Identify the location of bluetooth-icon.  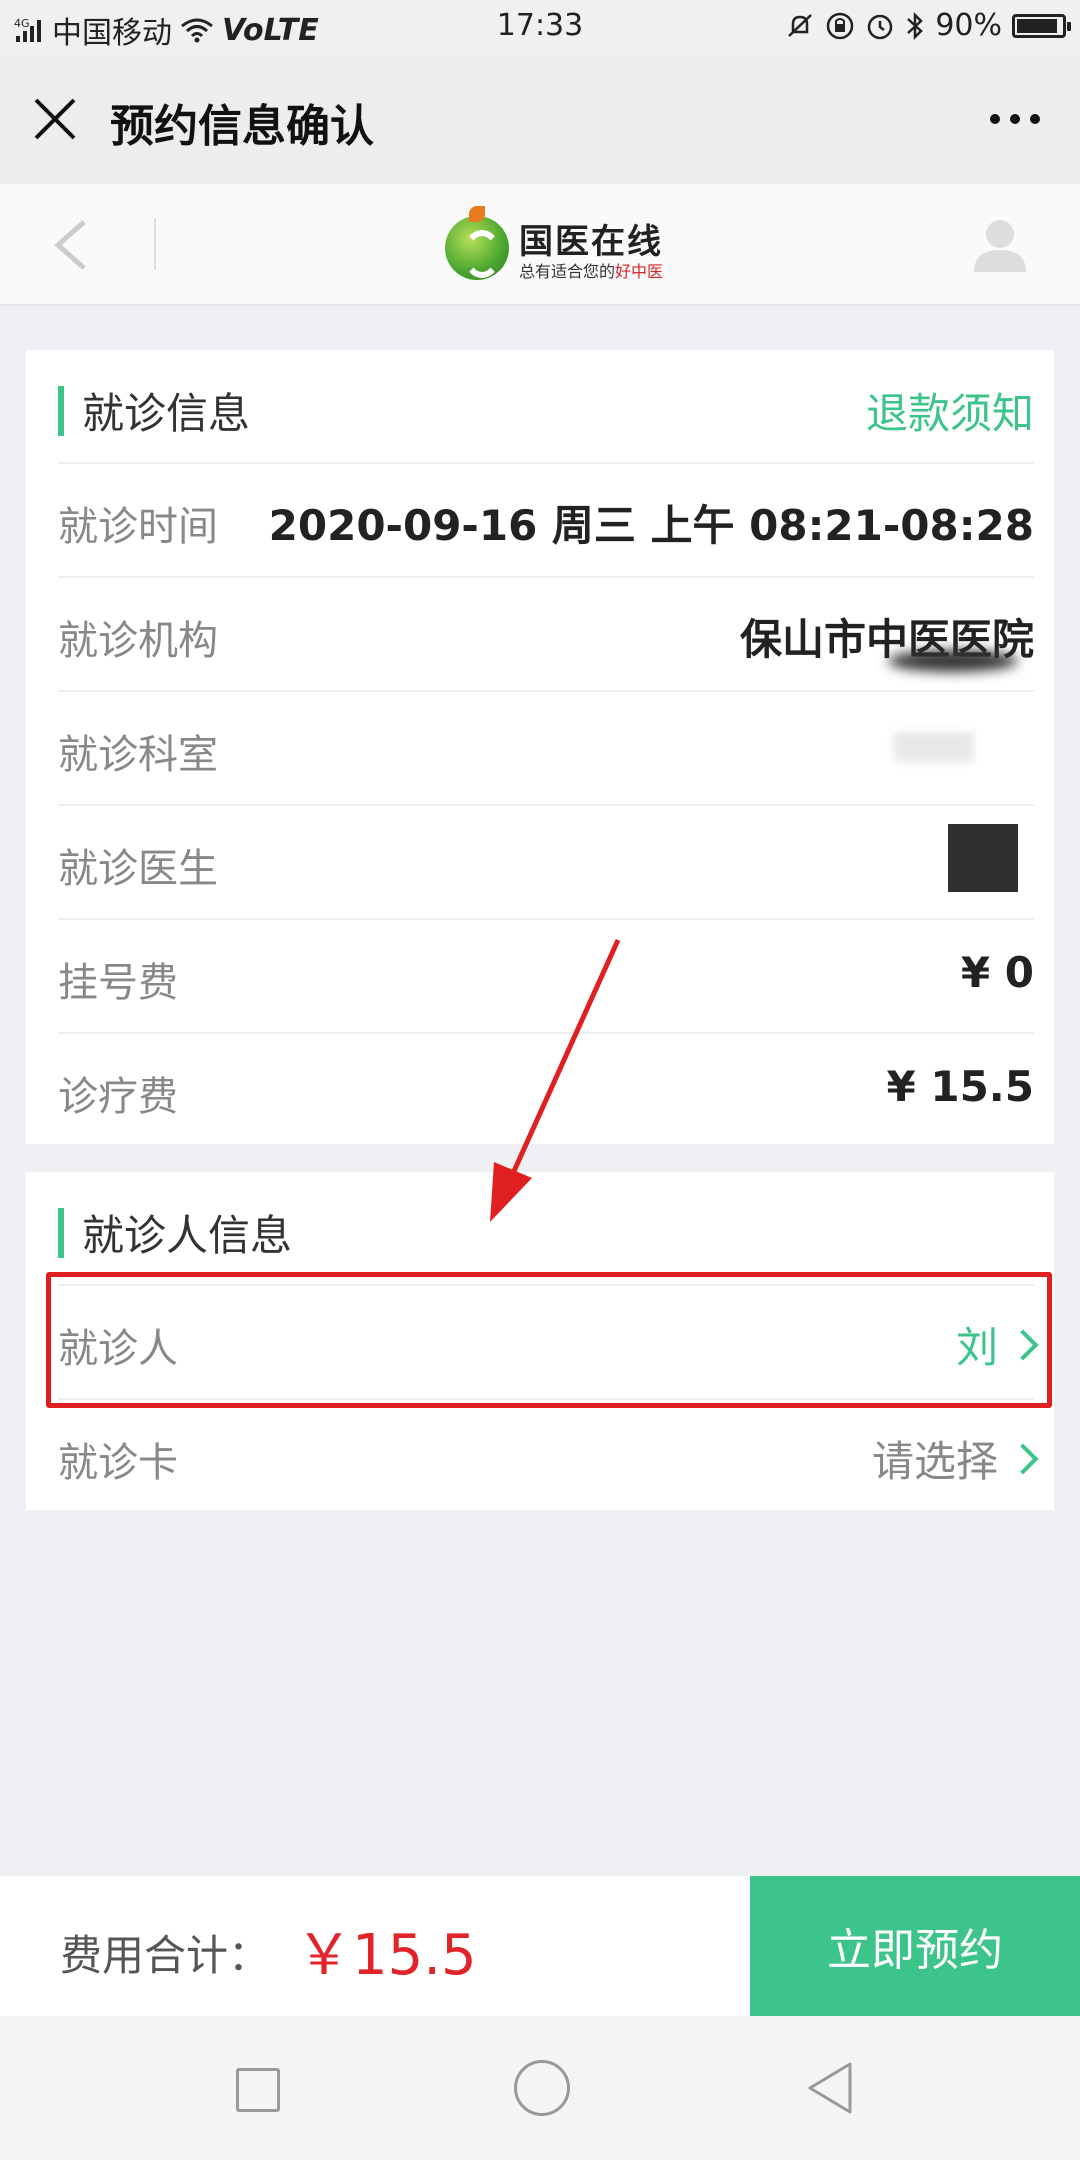
(915, 25).